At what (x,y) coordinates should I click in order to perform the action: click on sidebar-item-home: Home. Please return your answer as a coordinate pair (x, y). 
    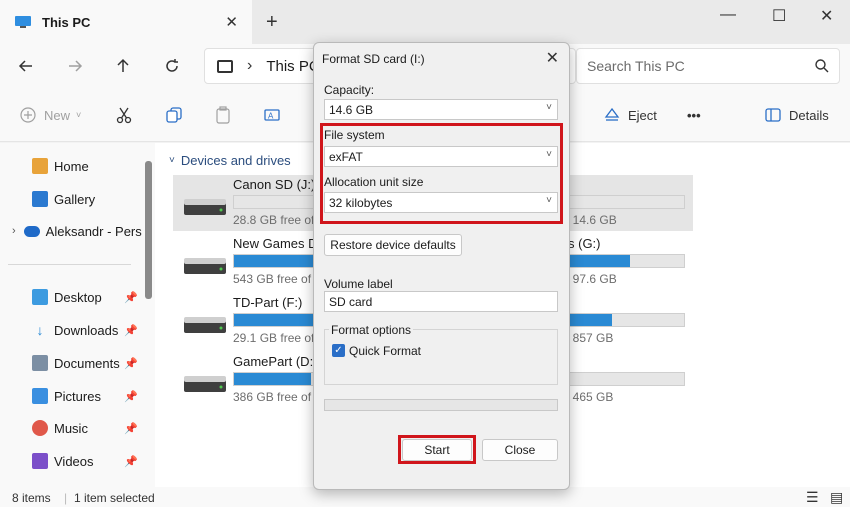
    Looking at the image, I should click on (60, 166).